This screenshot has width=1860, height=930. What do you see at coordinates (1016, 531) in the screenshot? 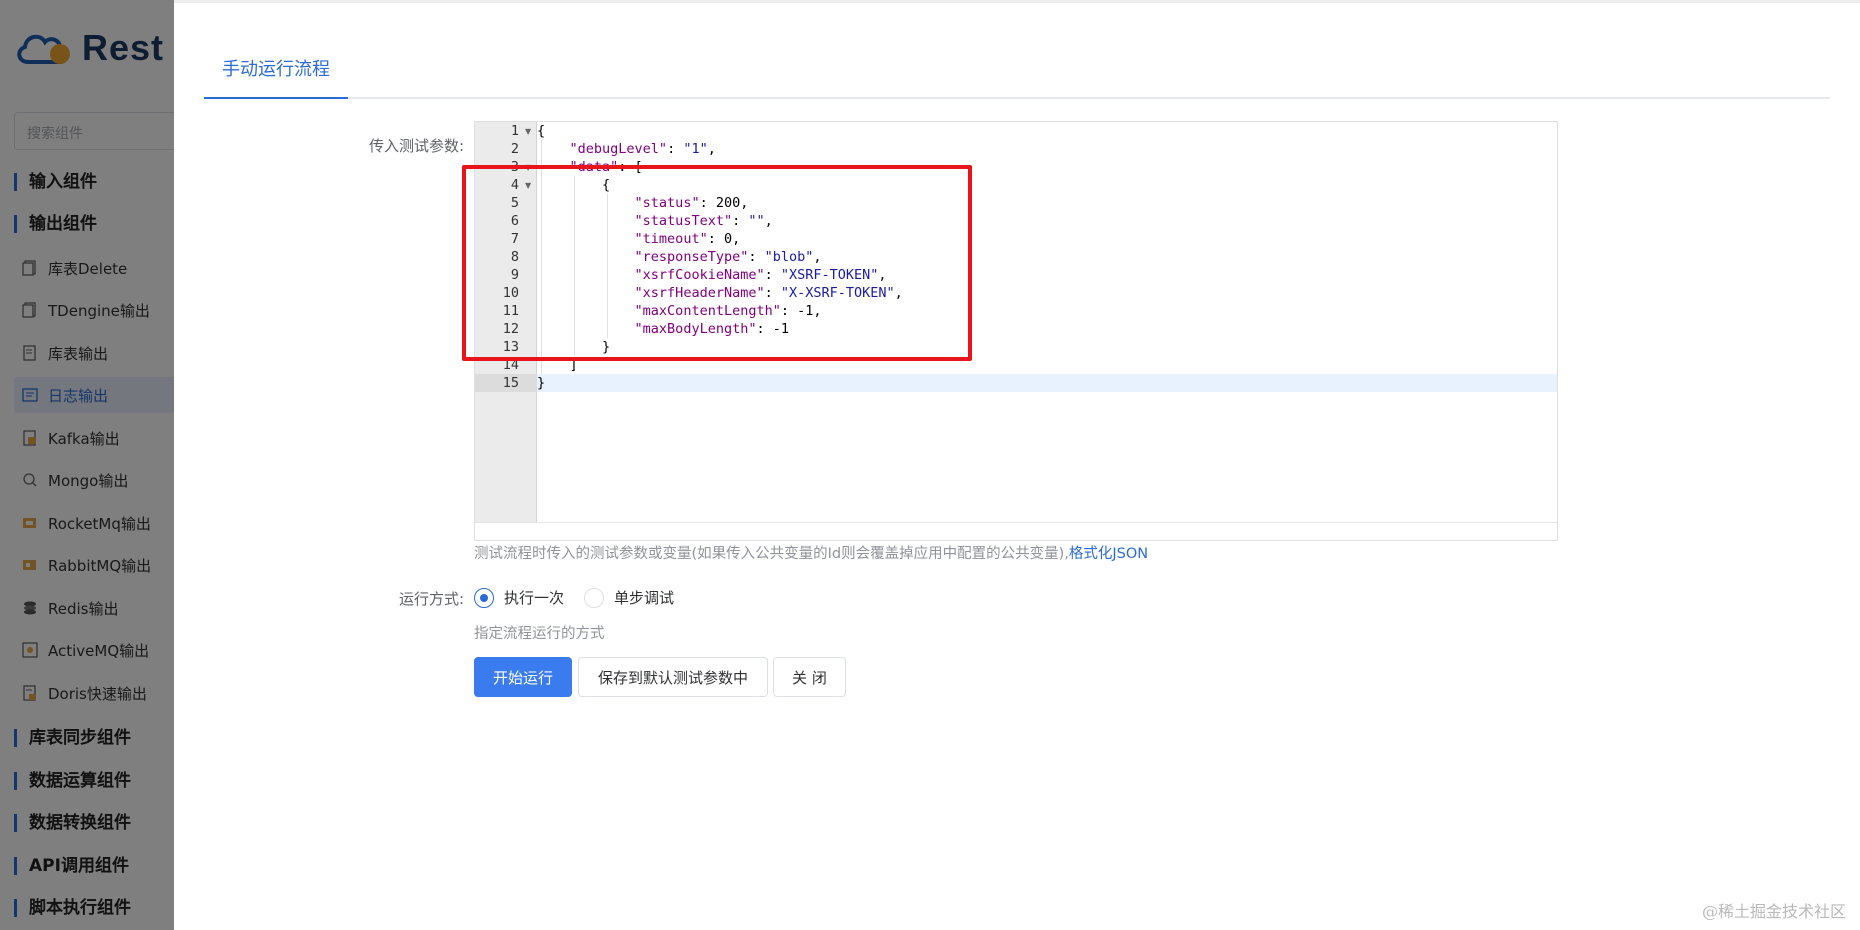
I see `editor-status-bar` at bounding box center [1016, 531].